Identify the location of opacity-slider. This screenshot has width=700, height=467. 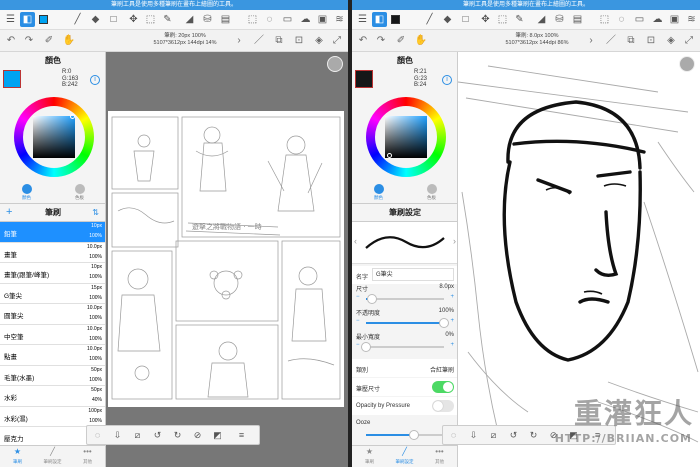
(407, 323).